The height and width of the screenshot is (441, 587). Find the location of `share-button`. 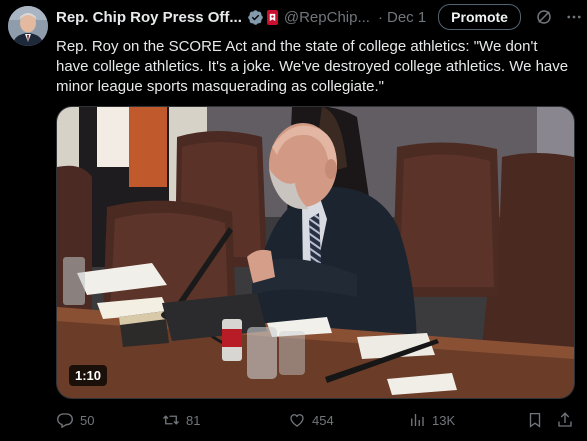

share-button is located at coordinates (565, 420).